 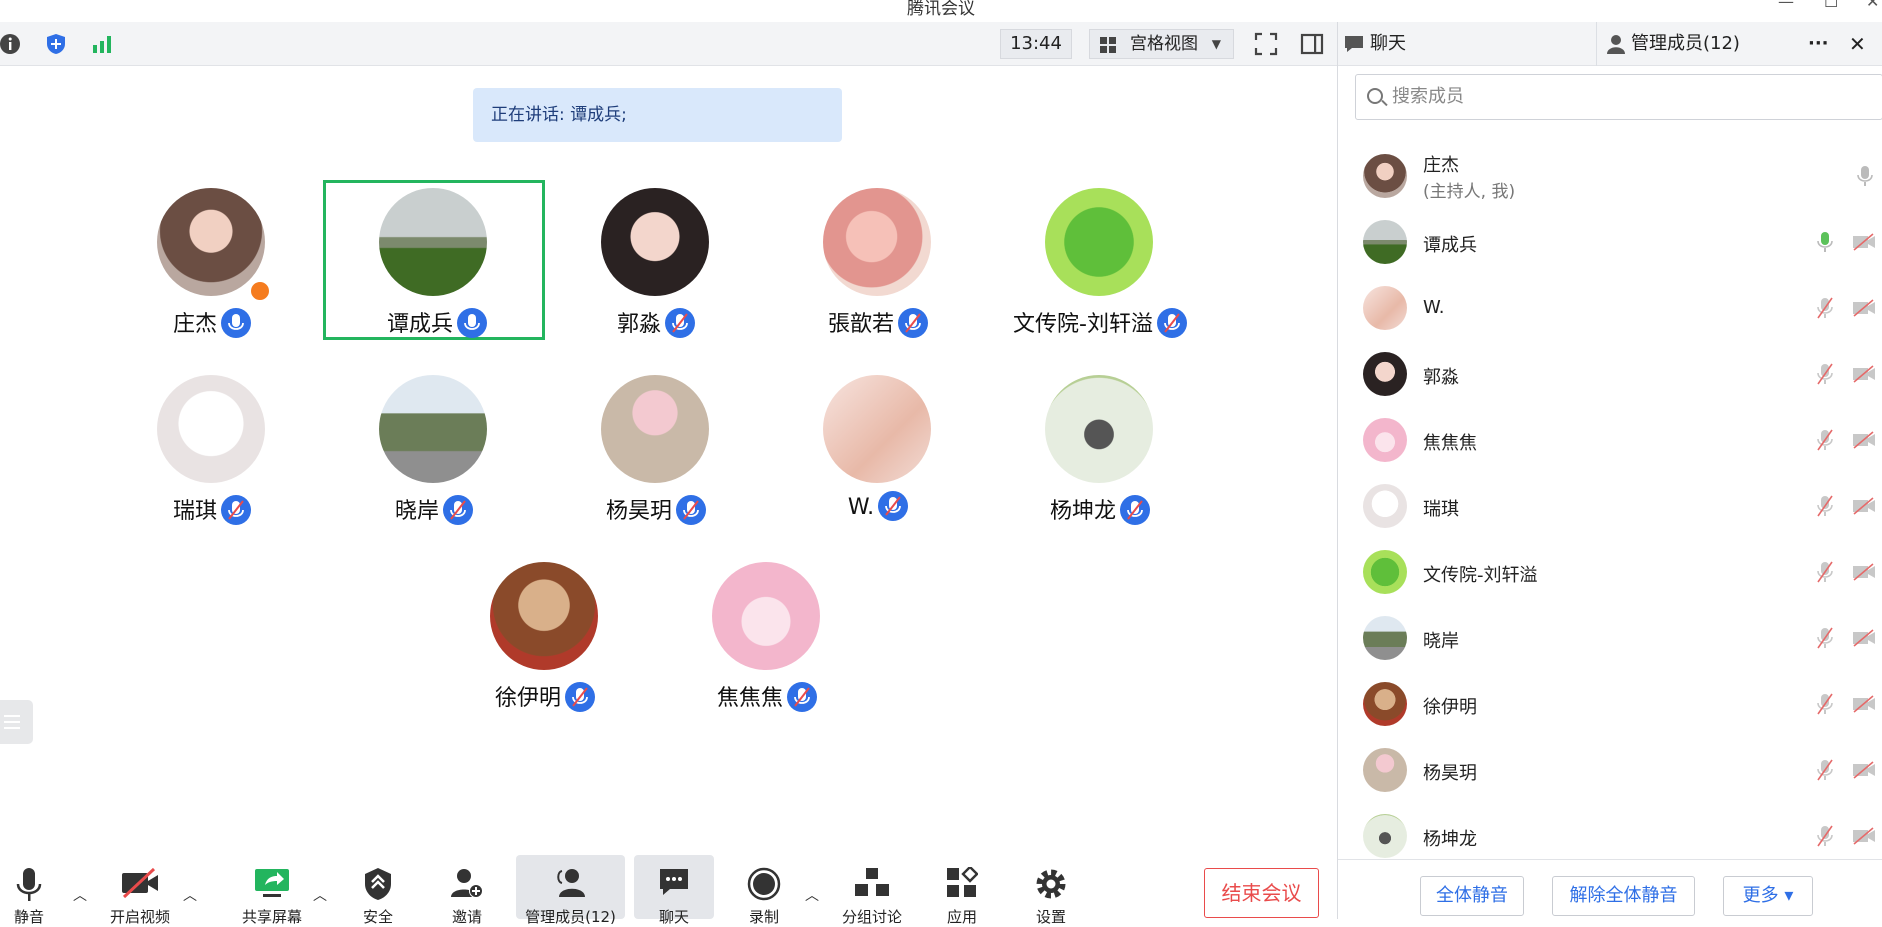 I want to click on signal-icon, so click(x=102, y=44).